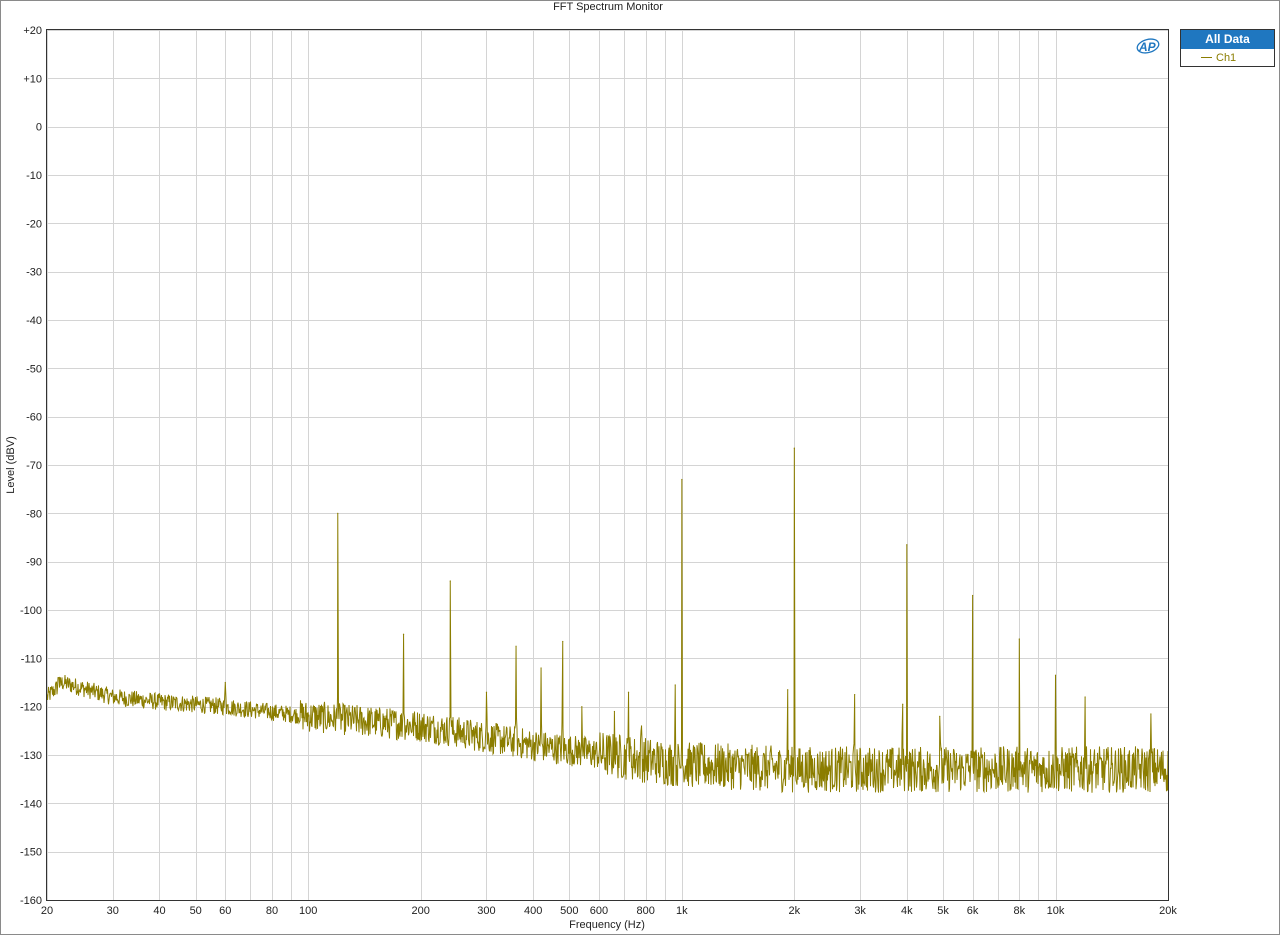 Image resolution: width=1280 pixels, height=935 pixels. I want to click on legend: All Data Ch1, so click(1227, 48).